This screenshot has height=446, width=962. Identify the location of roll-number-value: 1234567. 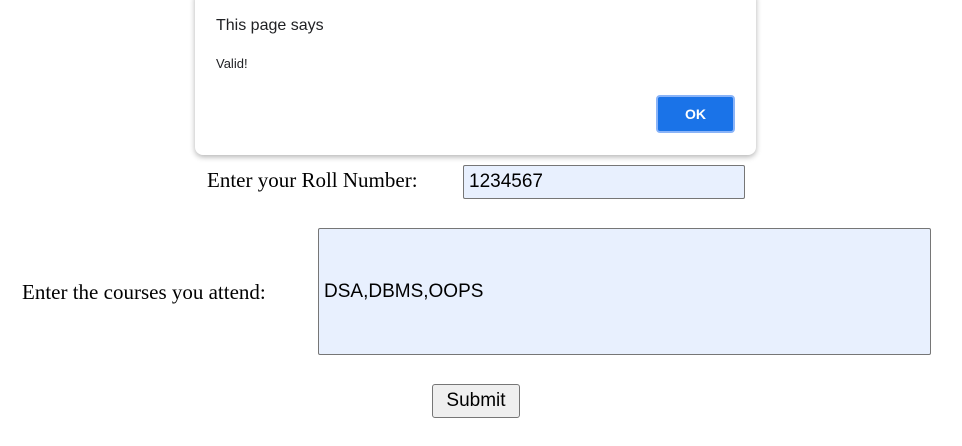
(506, 181).